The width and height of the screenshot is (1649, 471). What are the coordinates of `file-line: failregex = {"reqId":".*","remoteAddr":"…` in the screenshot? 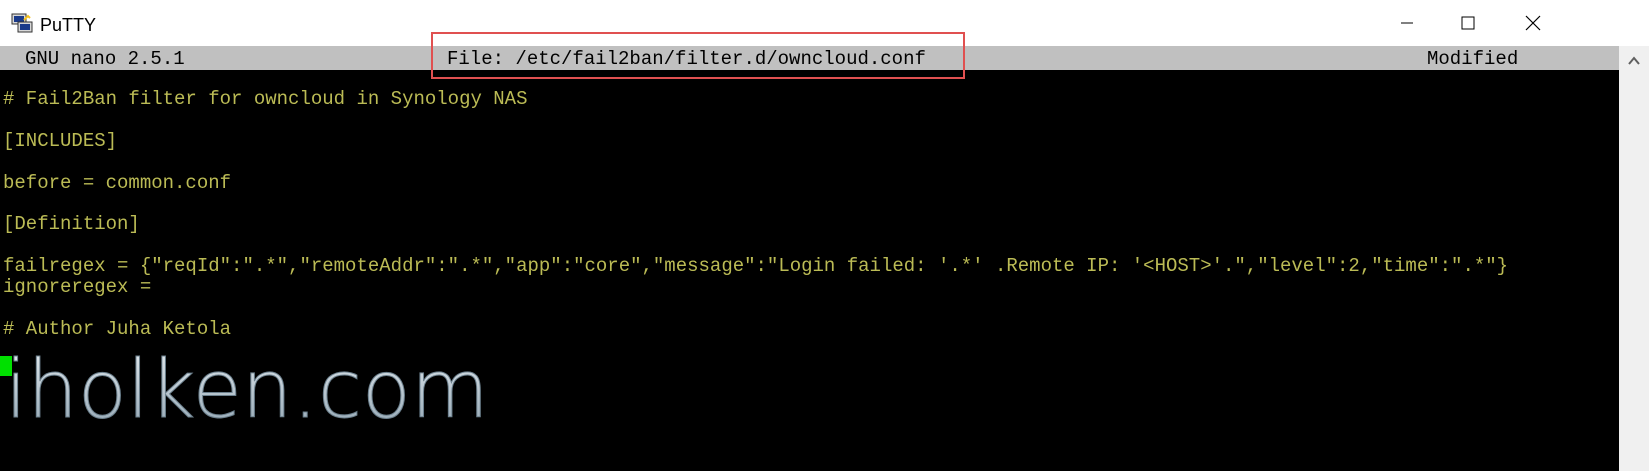 It's located at (755, 266).